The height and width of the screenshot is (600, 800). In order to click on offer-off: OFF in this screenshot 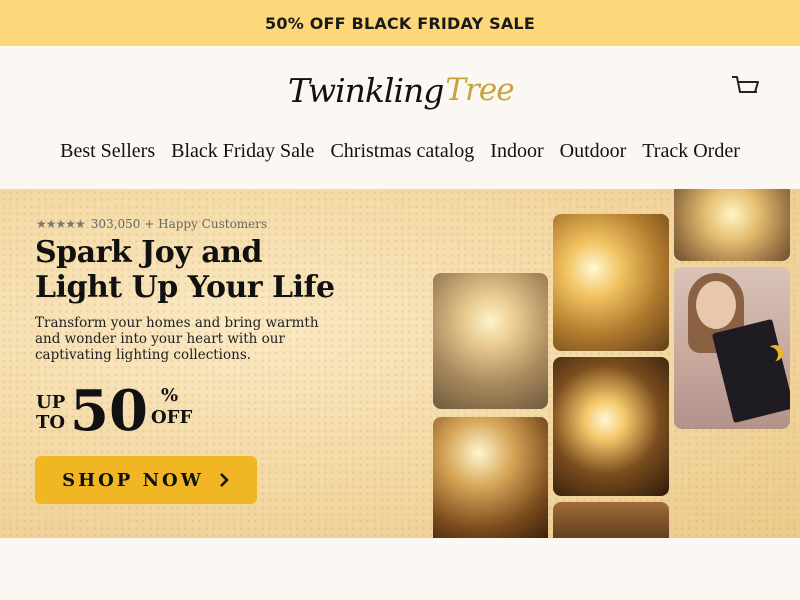, I will do `click(172, 417)`.